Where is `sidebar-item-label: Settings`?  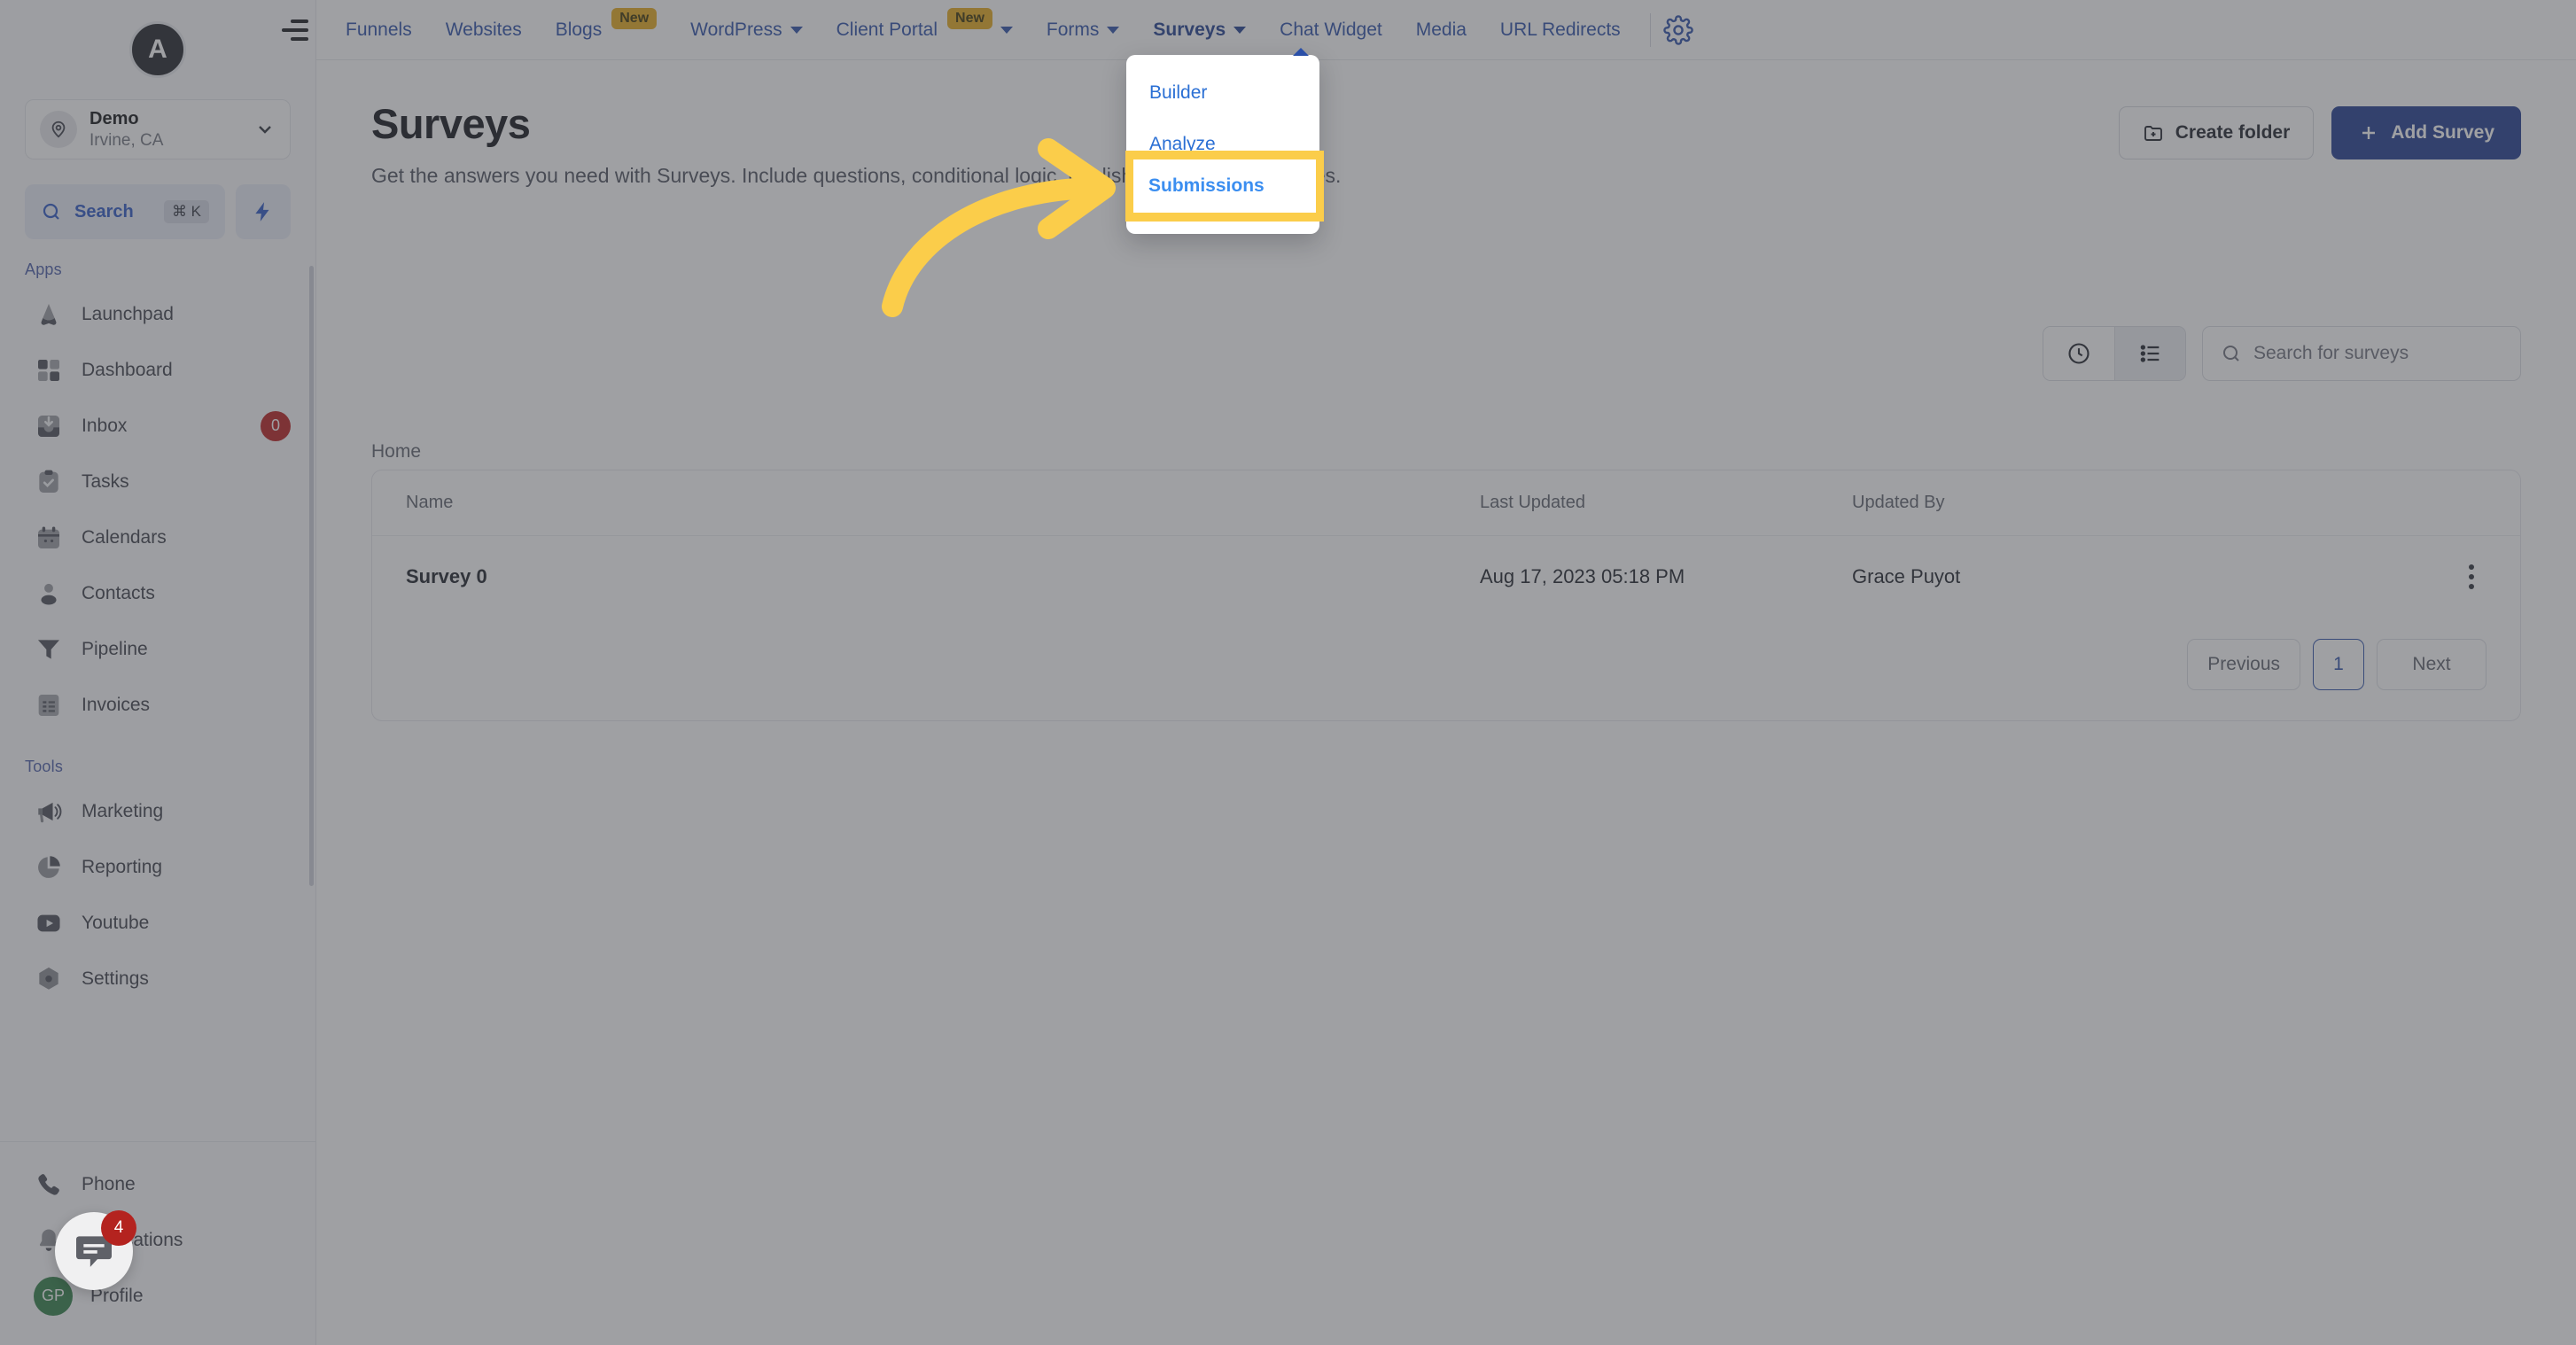 sidebar-item-label: Settings is located at coordinates (116, 979).